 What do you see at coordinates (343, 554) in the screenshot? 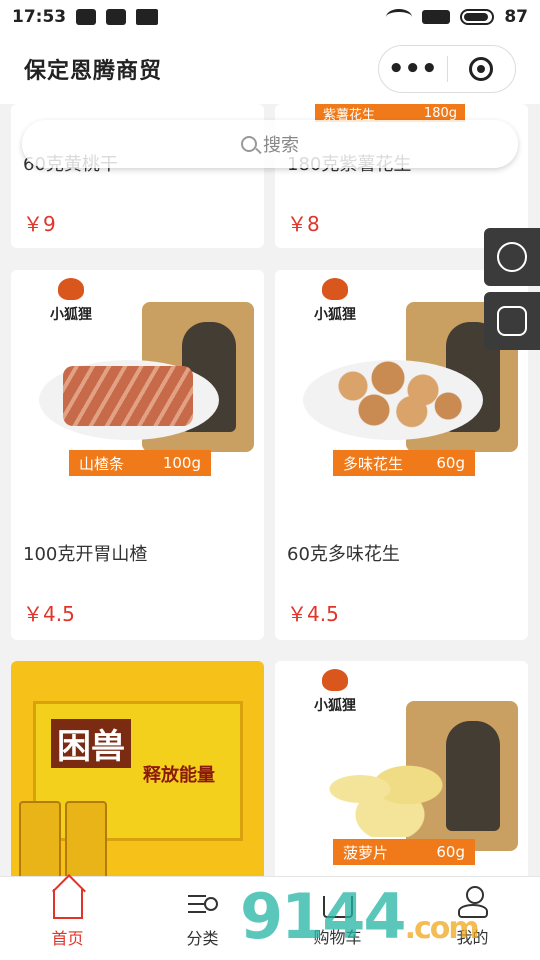
I see `product-name: 60克多味花生` at bounding box center [343, 554].